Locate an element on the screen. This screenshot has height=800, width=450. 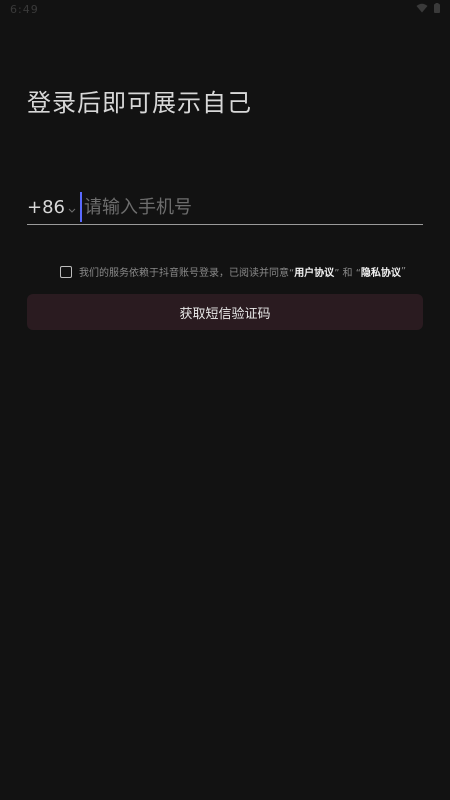
agreement-row: 我们的服务依赖于抖音账号登录，已阅读并同意“ 用户协议 ” 和 “ 隐私协议 ” is located at coordinates (233, 271).